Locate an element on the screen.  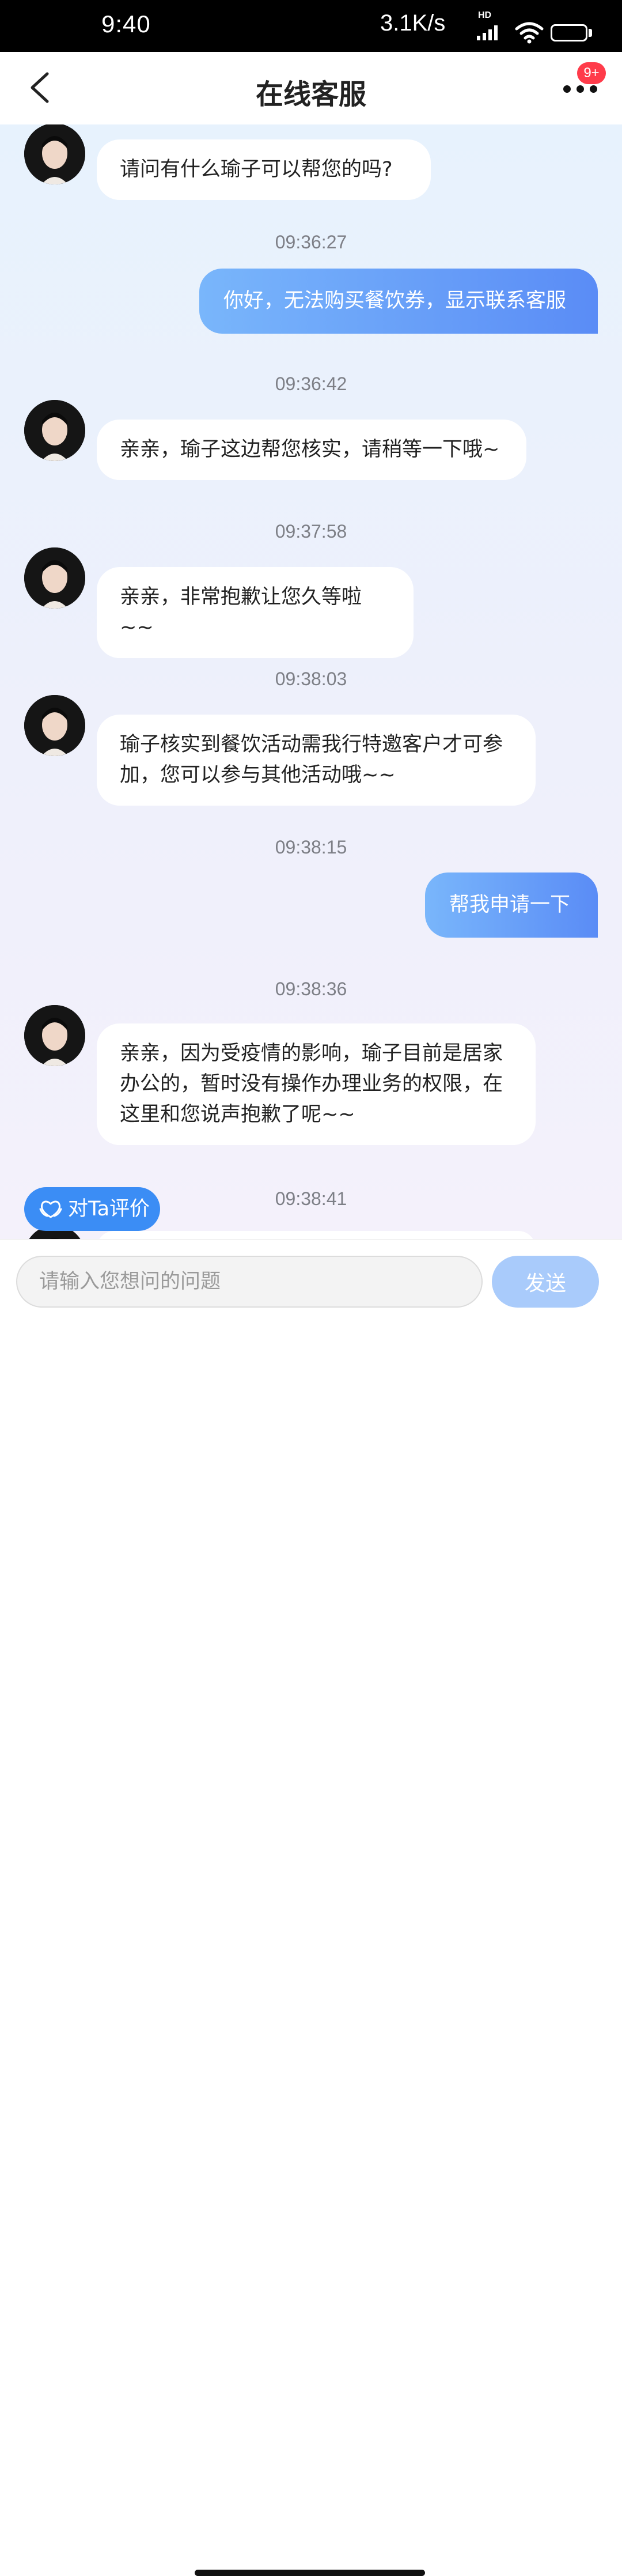
message-timestamp: 09:38:03 is located at coordinates (311, 678).